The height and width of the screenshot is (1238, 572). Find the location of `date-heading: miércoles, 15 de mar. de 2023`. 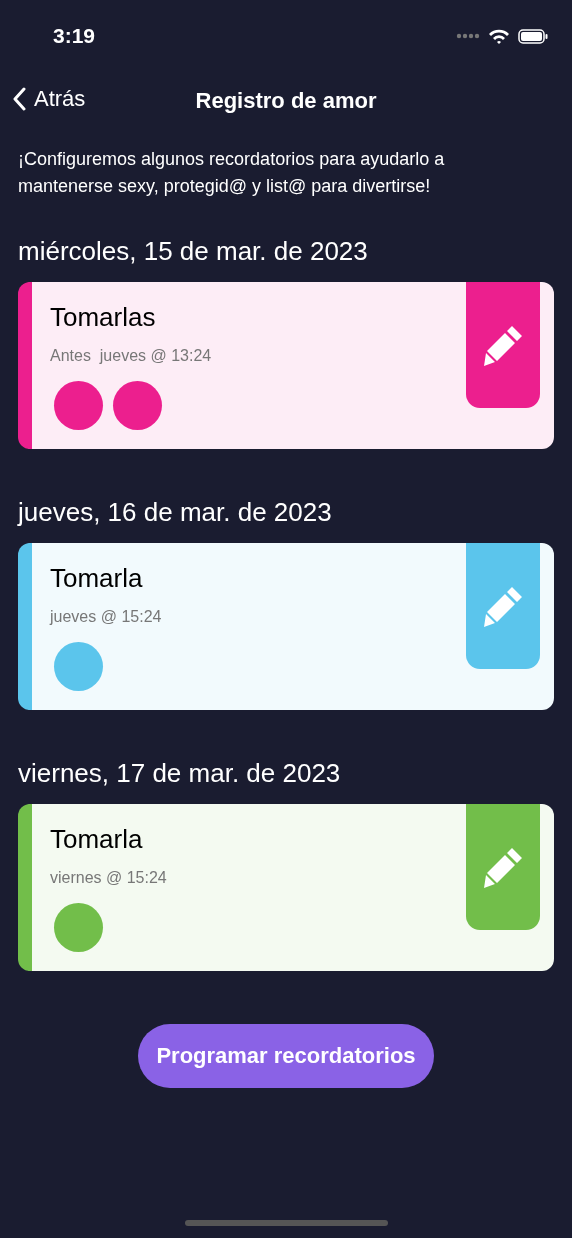

date-heading: miércoles, 15 de mar. de 2023 is located at coordinates (193, 252).